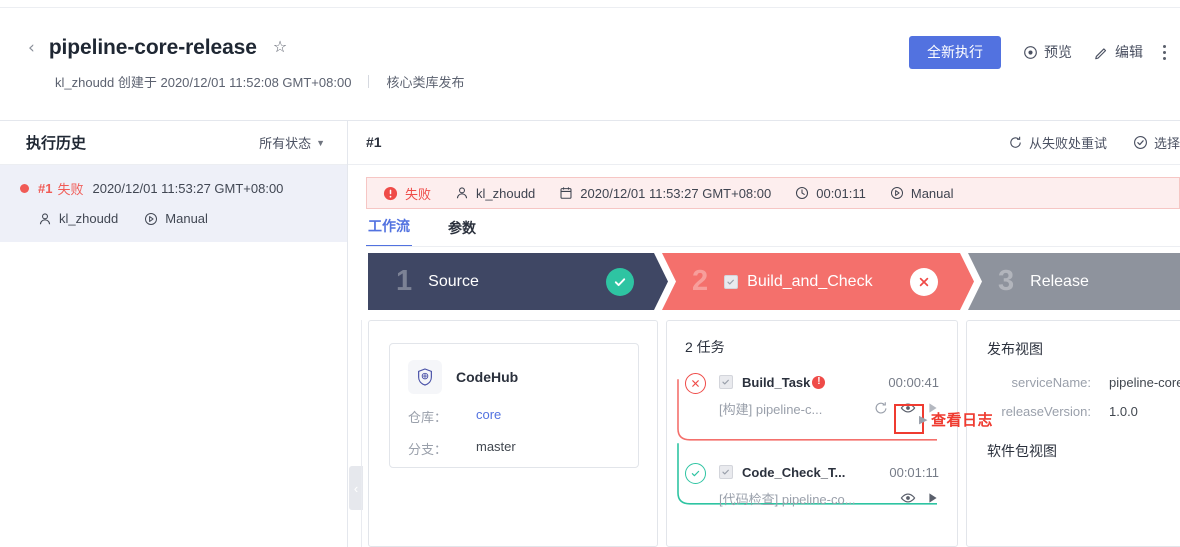 This screenshot has height=547, width=1180. Describe the element at coordinates (374, 142) in the screenshot. I see `current-run-label: #1` at that location.